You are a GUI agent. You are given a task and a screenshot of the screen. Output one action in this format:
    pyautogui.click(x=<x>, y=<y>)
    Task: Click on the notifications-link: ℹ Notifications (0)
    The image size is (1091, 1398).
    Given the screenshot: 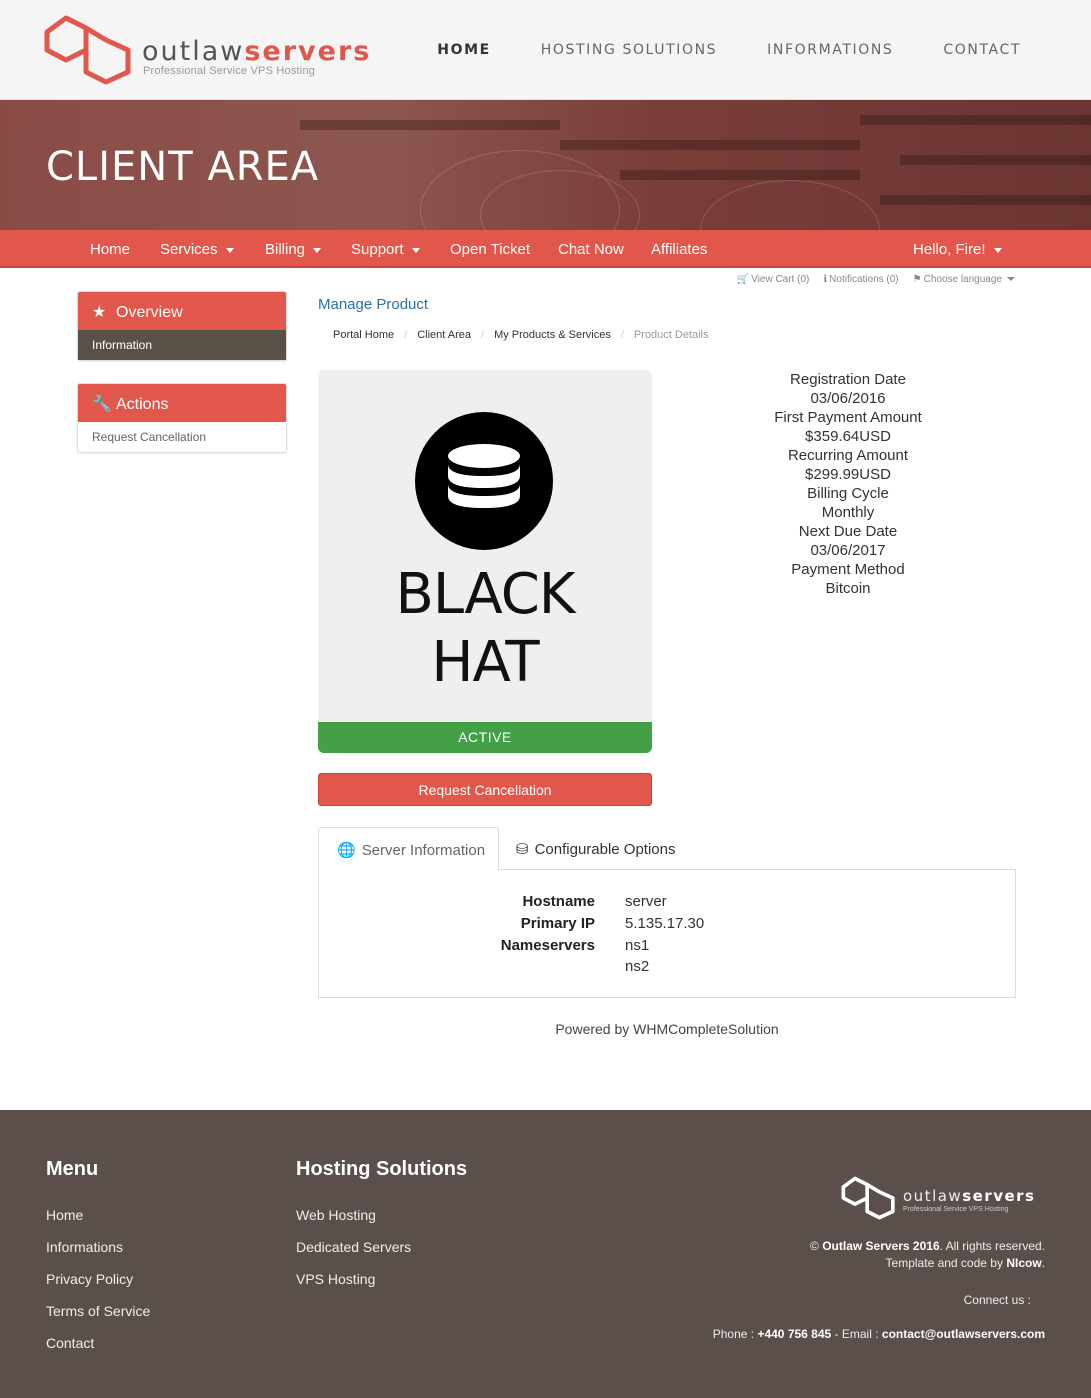 What is the action you would take?
    pyautogui.click(x=860, y=279)
    